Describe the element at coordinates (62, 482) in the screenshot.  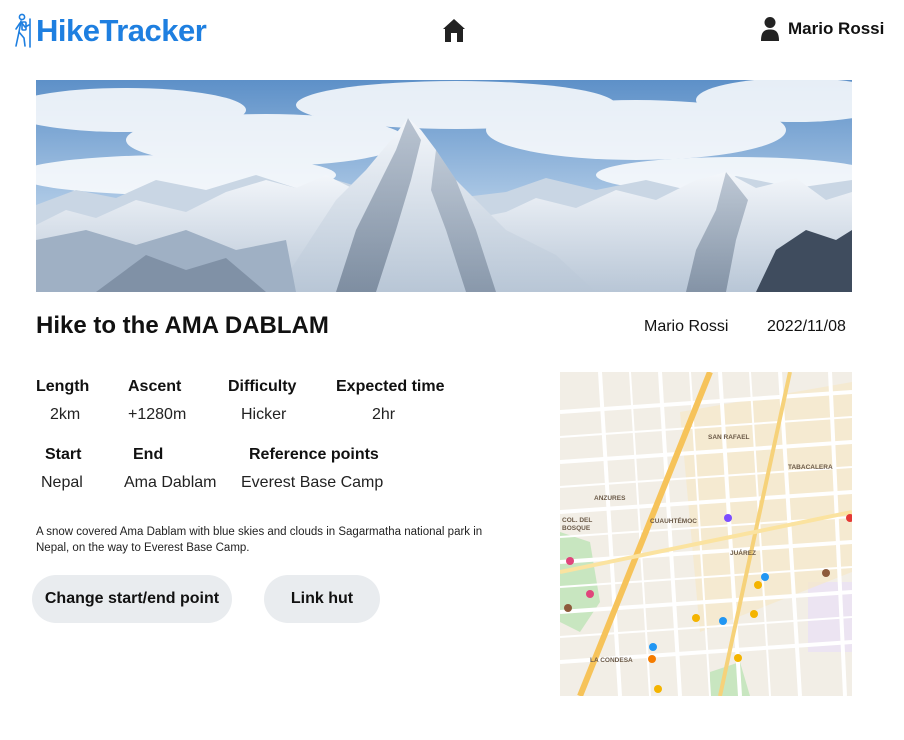
I see `start-value: Nepal` at that location.